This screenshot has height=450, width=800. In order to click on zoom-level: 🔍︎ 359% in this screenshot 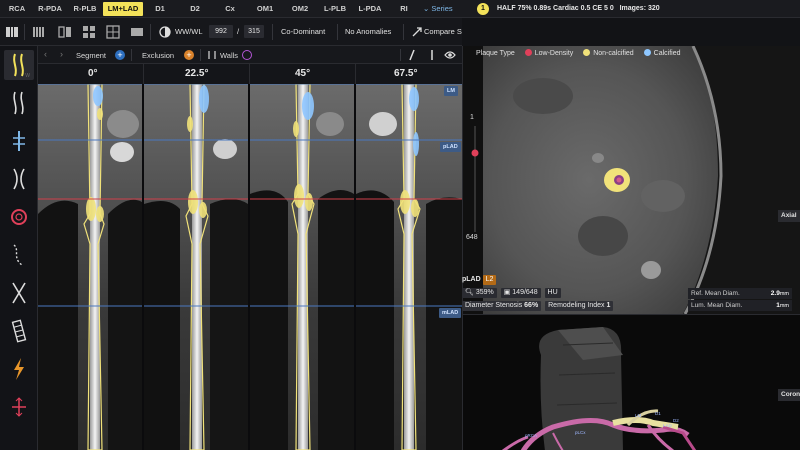, I will do `click(479, 293)`.